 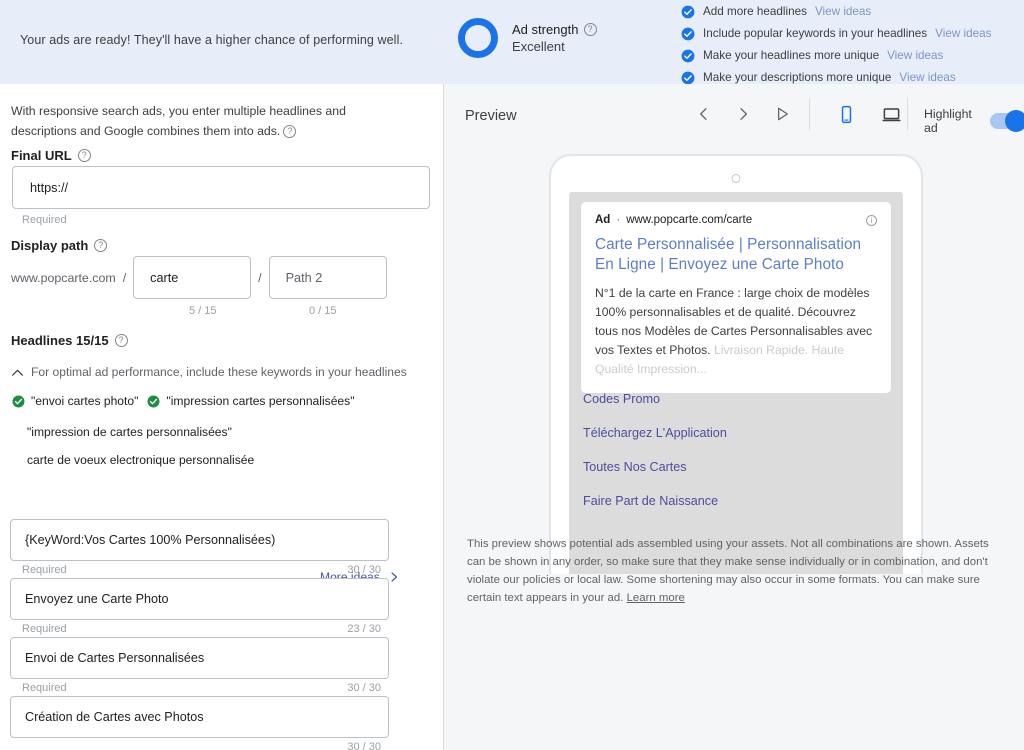 I want to click on keyword-chip: "envoi cartes photo", so click(x=75, y=401).